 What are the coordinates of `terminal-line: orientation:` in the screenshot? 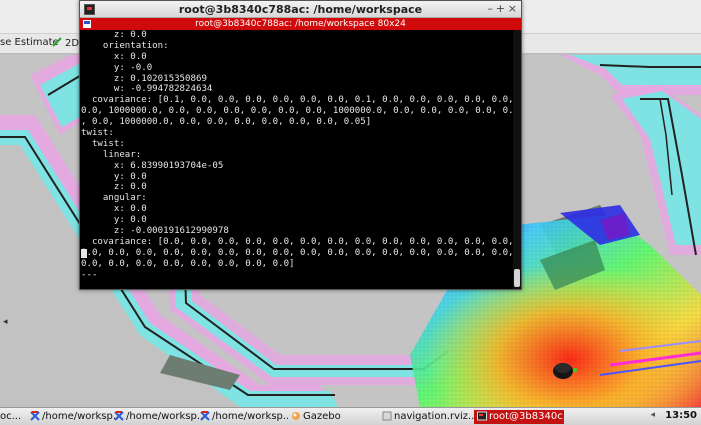 It's located at (125, 45).